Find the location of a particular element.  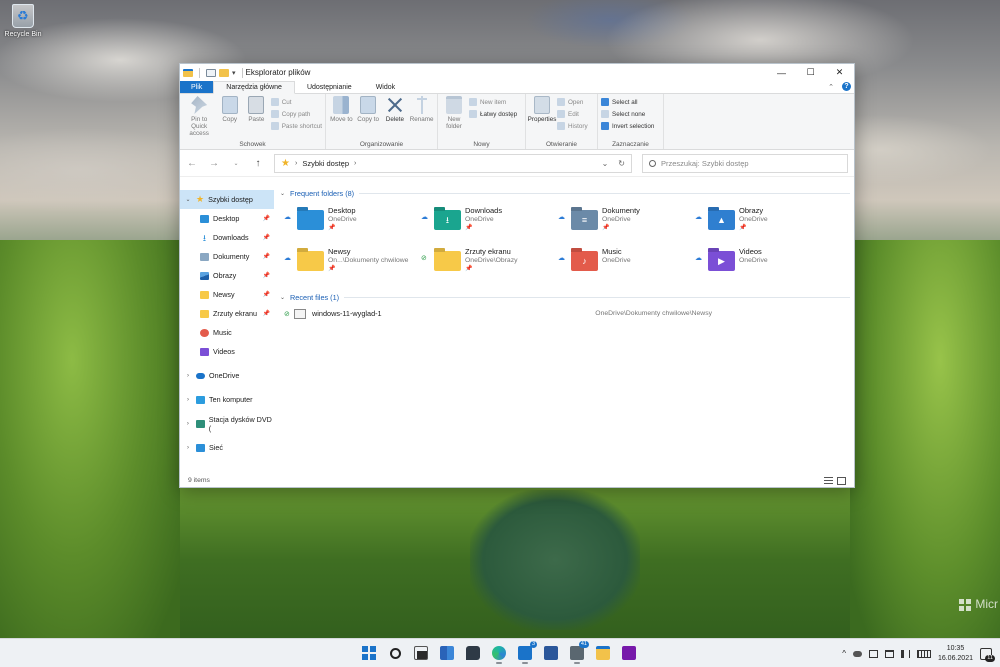

widgets-button is located at coordinates (447, 653).